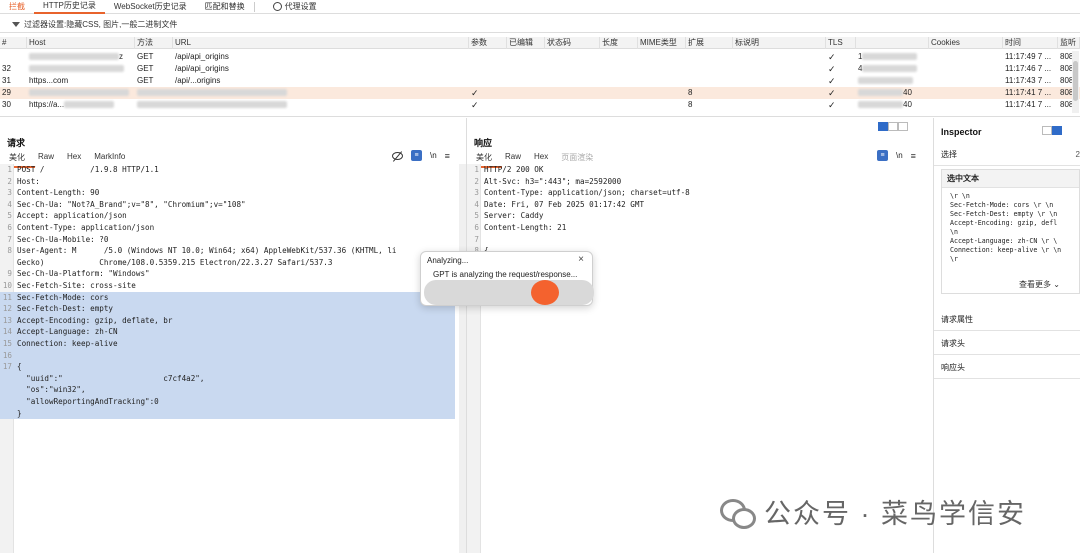 The height and width of the screenshot is (553, 1080). Describe the element at coordinates (1056, 284) in the screenshot. I see `chevron-down-icon: ⌄` at that location.